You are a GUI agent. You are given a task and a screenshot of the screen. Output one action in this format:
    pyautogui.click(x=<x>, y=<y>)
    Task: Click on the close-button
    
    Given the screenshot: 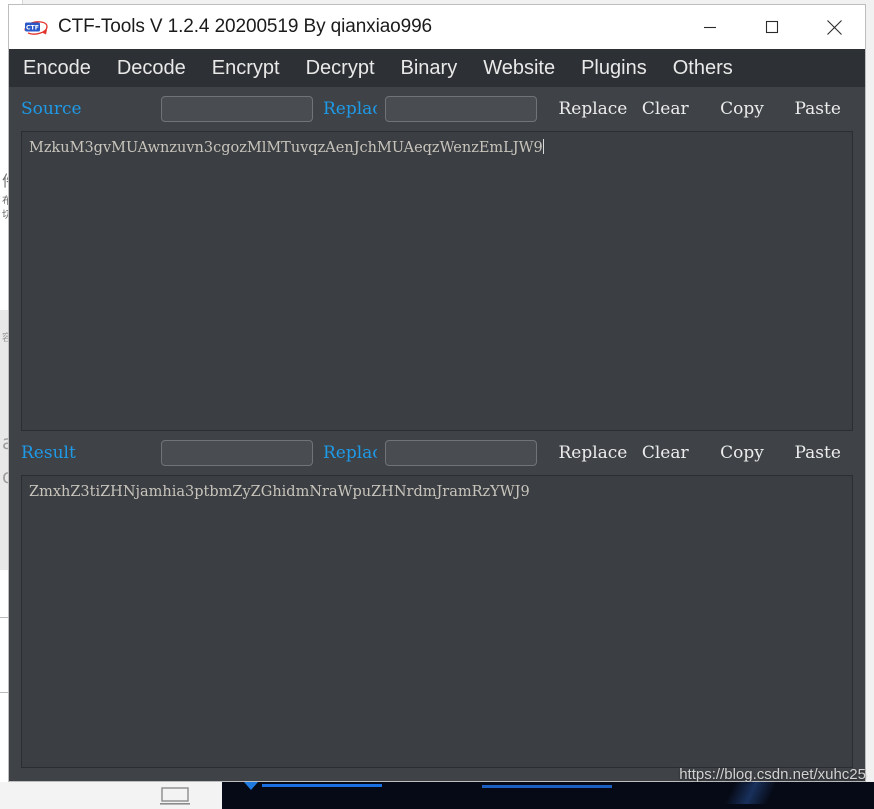 What is the action you would take?
    pyautogui.click(x=834, y=27)
    